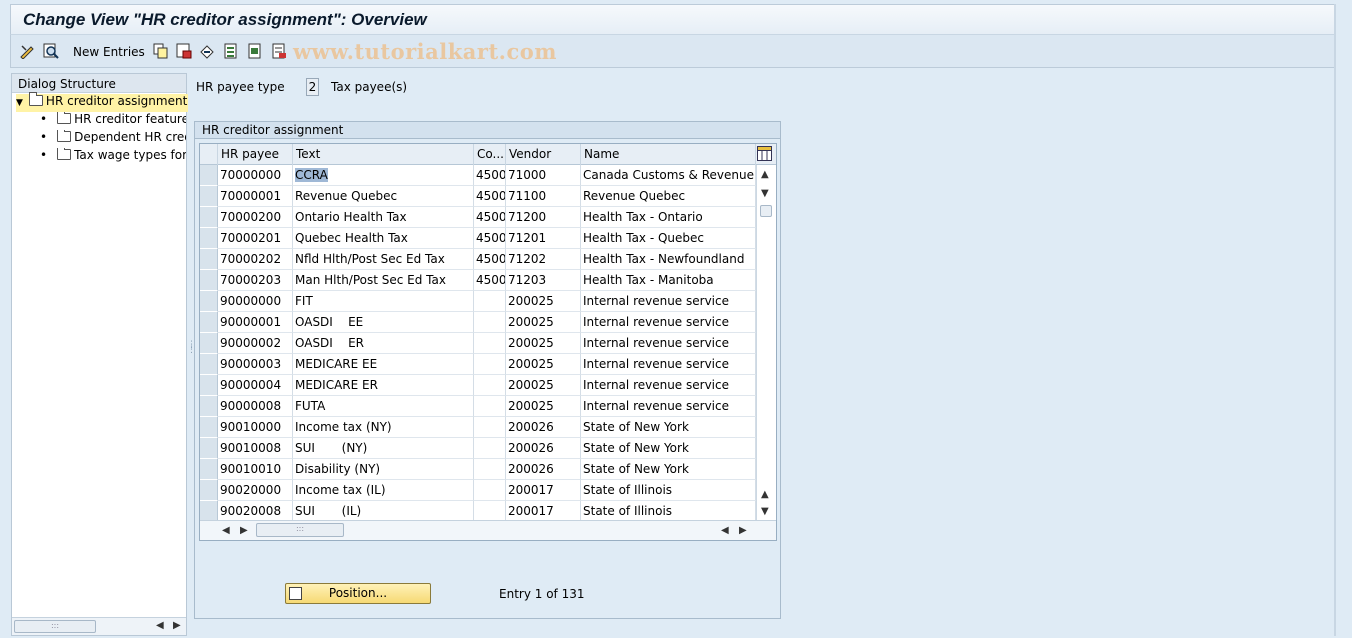 The width and height of the screenshot is (1352, 638). What do you see at coordinates (209, 154) in the screenshot?
I see `select-all-column` at bounding box center [209, 154].